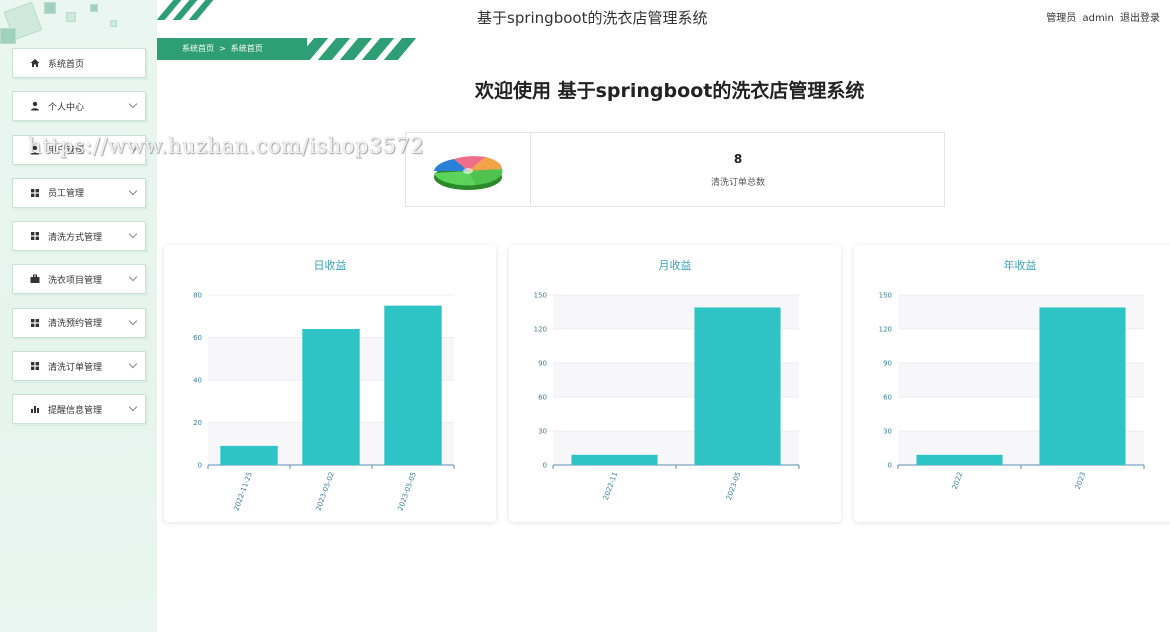  What do you see at coordinates (1061, 18) in the screenshot?
I see `user-role: 管理员` at bounding box center [1061, 18].